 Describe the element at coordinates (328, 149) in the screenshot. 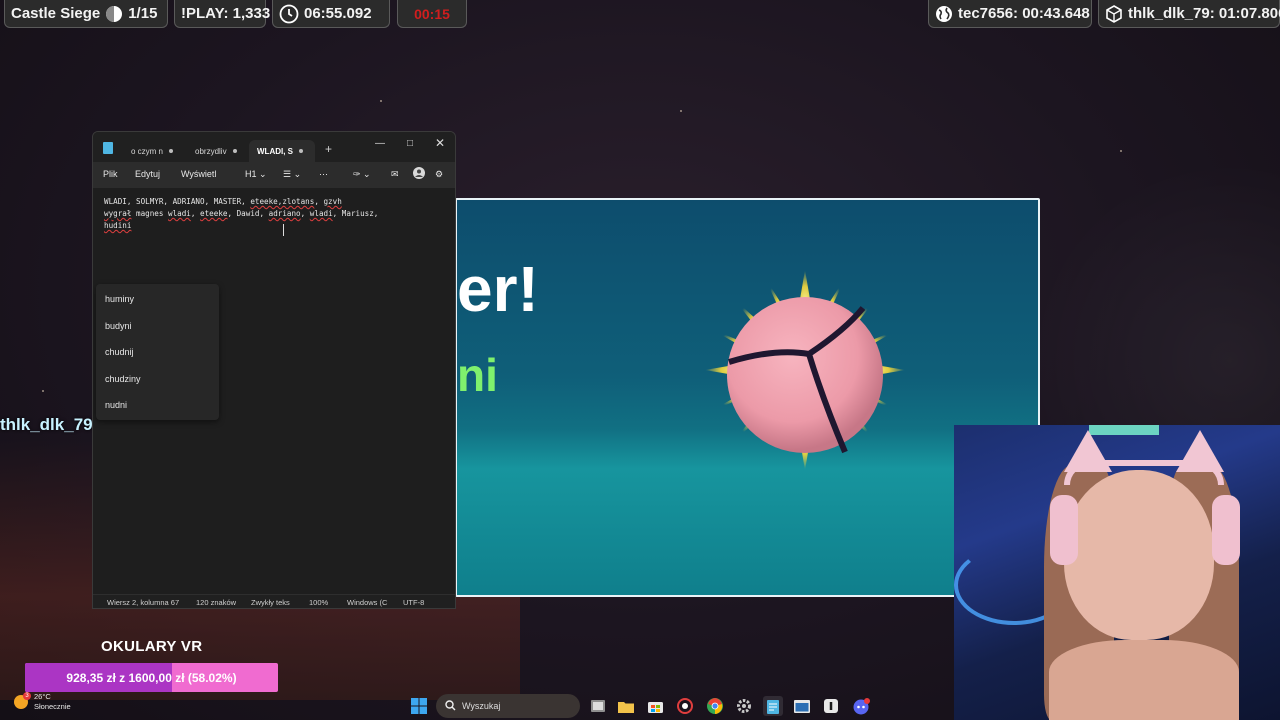

I see `new-tab-plus-icon: +` at that location.